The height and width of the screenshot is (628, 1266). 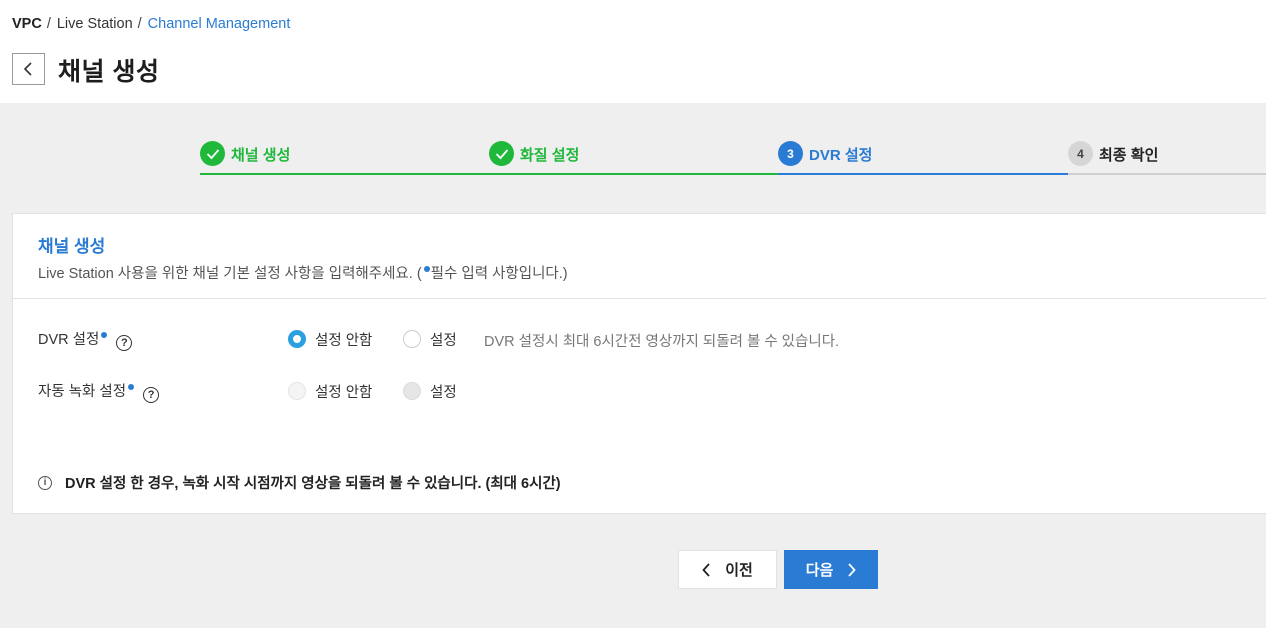 I want to click on step-2: 화질 설정, so click(x=633, y=158).